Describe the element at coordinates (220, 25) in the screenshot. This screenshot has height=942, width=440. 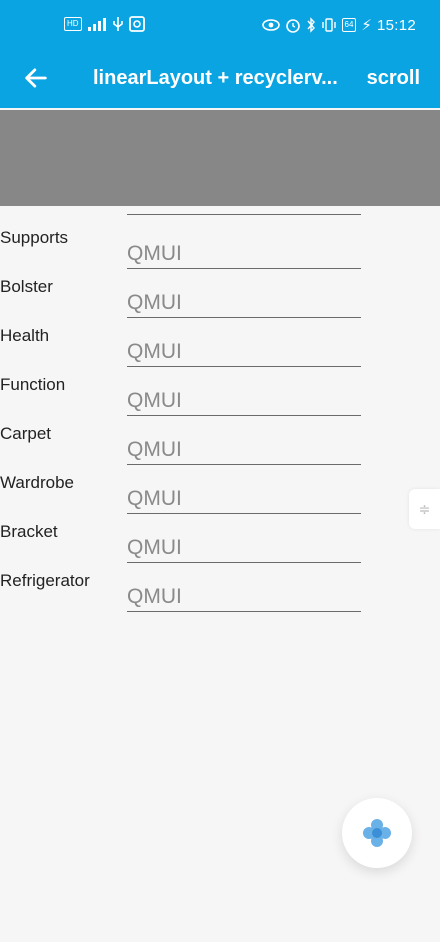
I see `status-bar: HD 64 ⚡ 15:12` at that location.